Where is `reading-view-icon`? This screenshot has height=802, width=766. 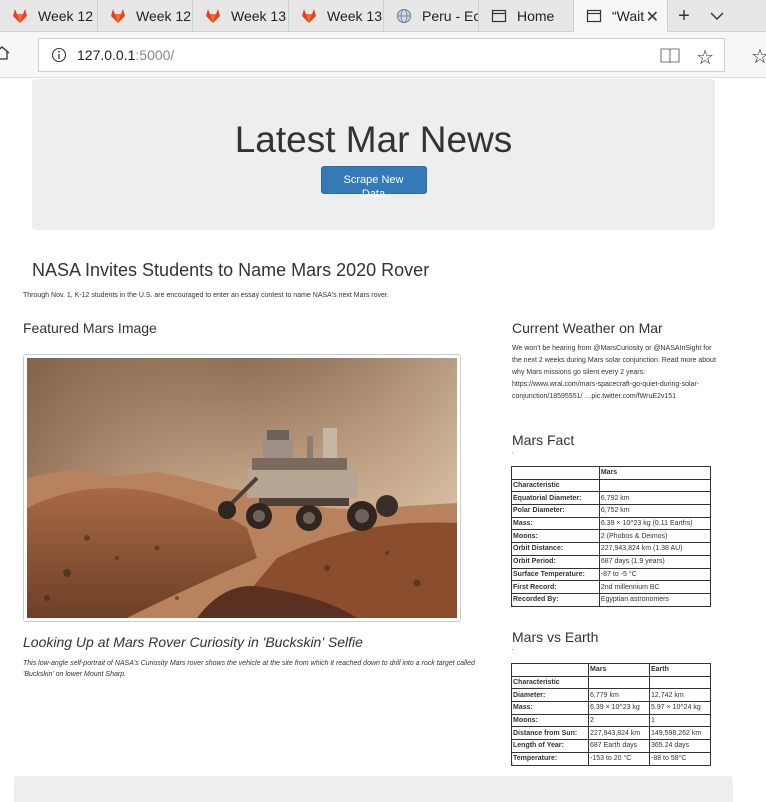 reading-view-icon is located at coordinates (670, 57).